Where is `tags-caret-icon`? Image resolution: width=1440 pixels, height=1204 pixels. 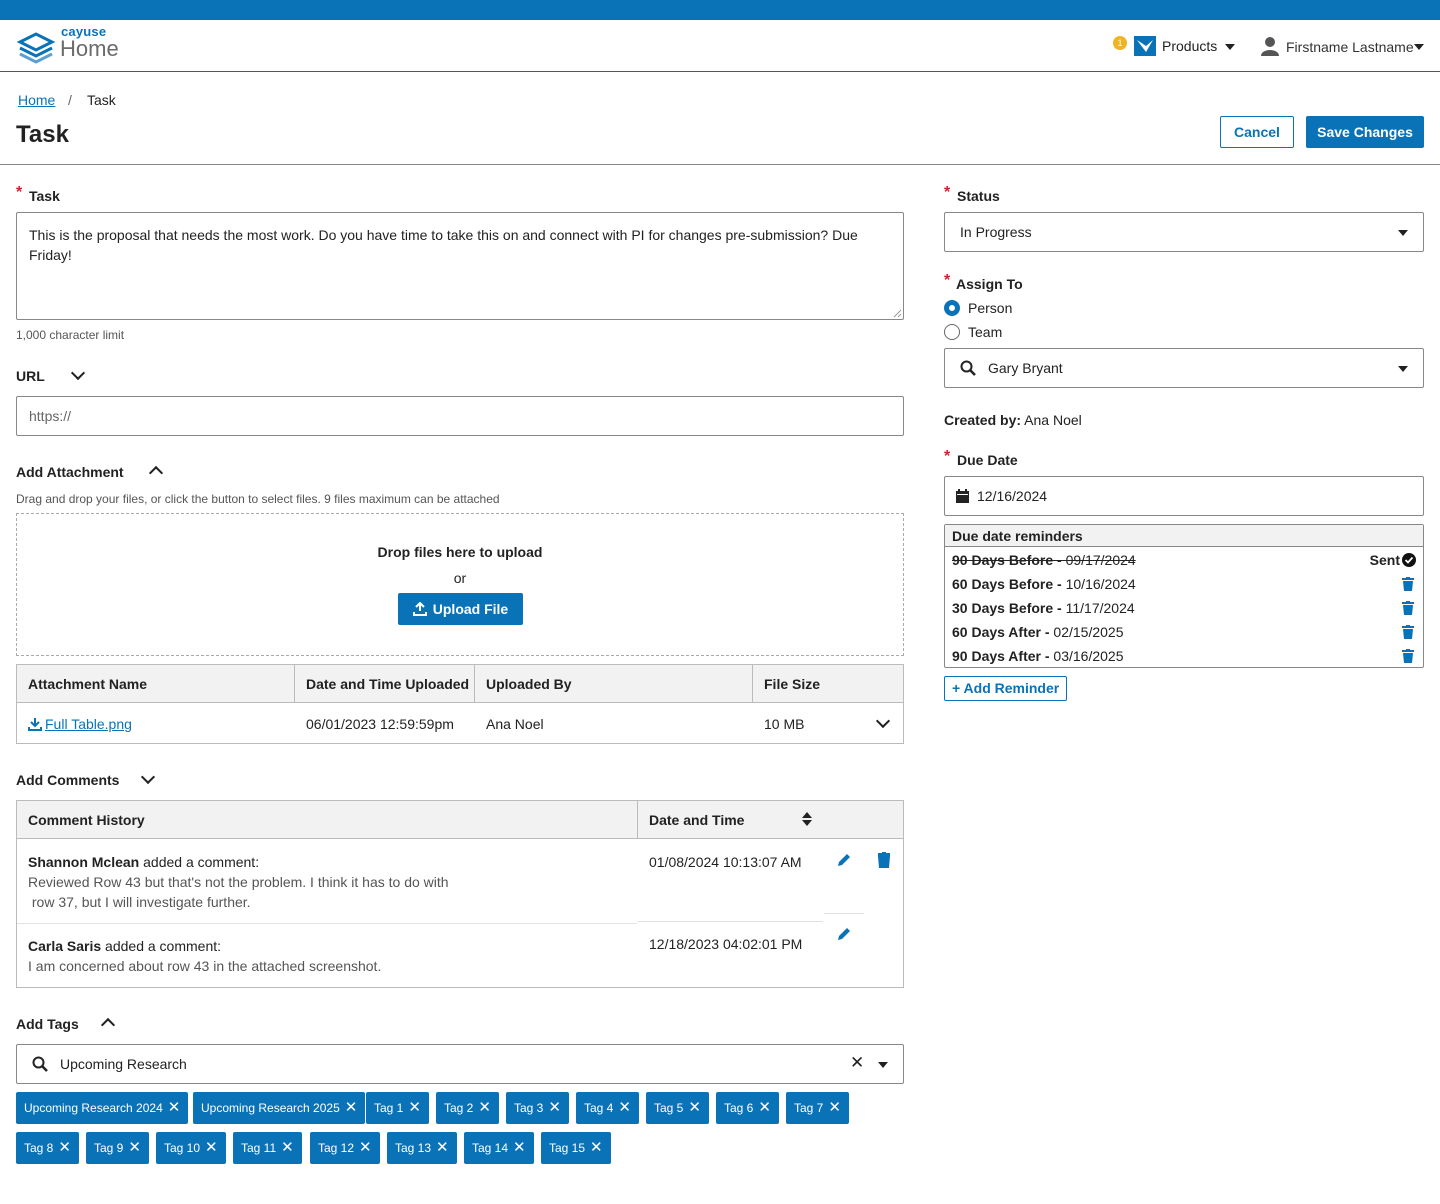
tags-caret-icon is located at coordinates (883, 1065).